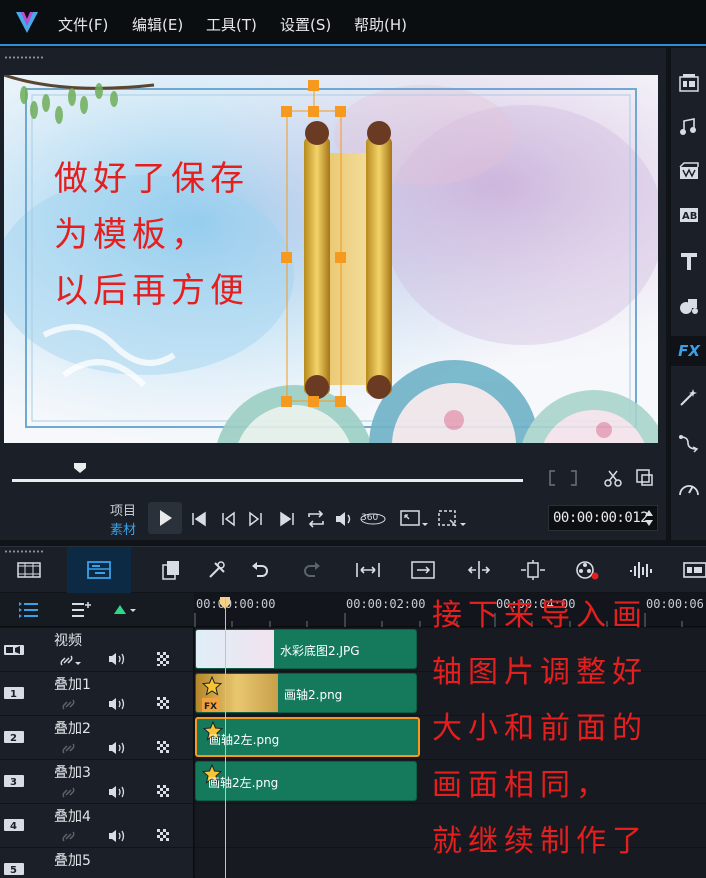 The width and height of the screenshot is (706, 878). Describe the element at coordinates (587, 570) in the screenshot. I see `auto-music-icon` at that location.